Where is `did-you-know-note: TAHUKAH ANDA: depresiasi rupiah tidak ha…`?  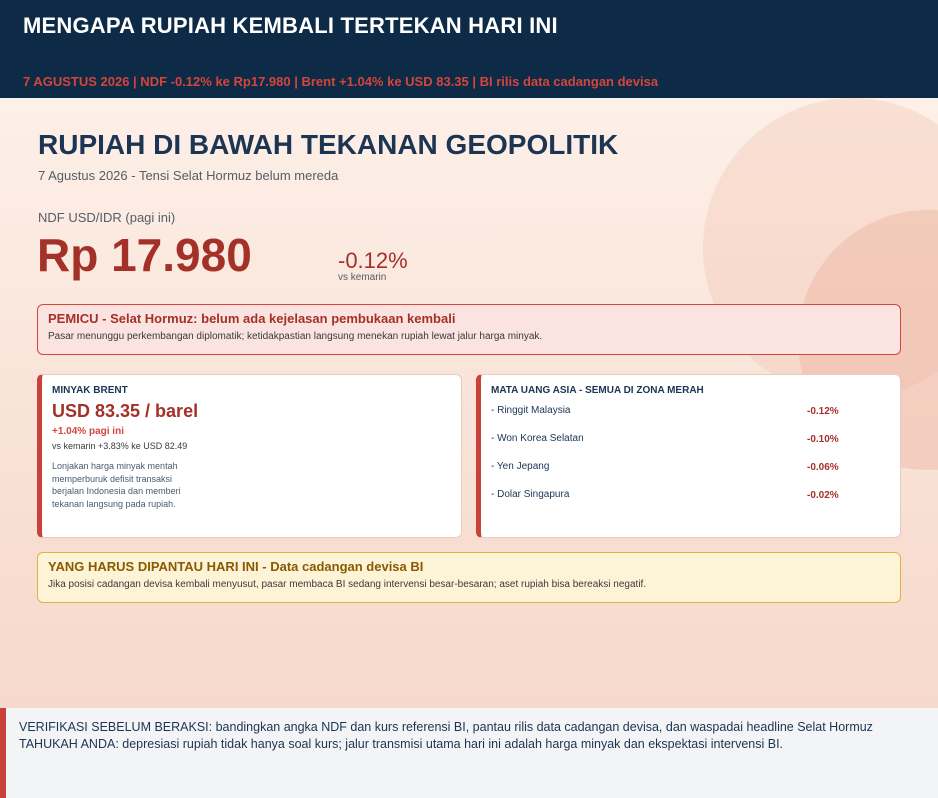 did-you-know-note: TAHUKAH ANDA: depresiasi rupiah tidak ha… is located at coordinates (401, 744).